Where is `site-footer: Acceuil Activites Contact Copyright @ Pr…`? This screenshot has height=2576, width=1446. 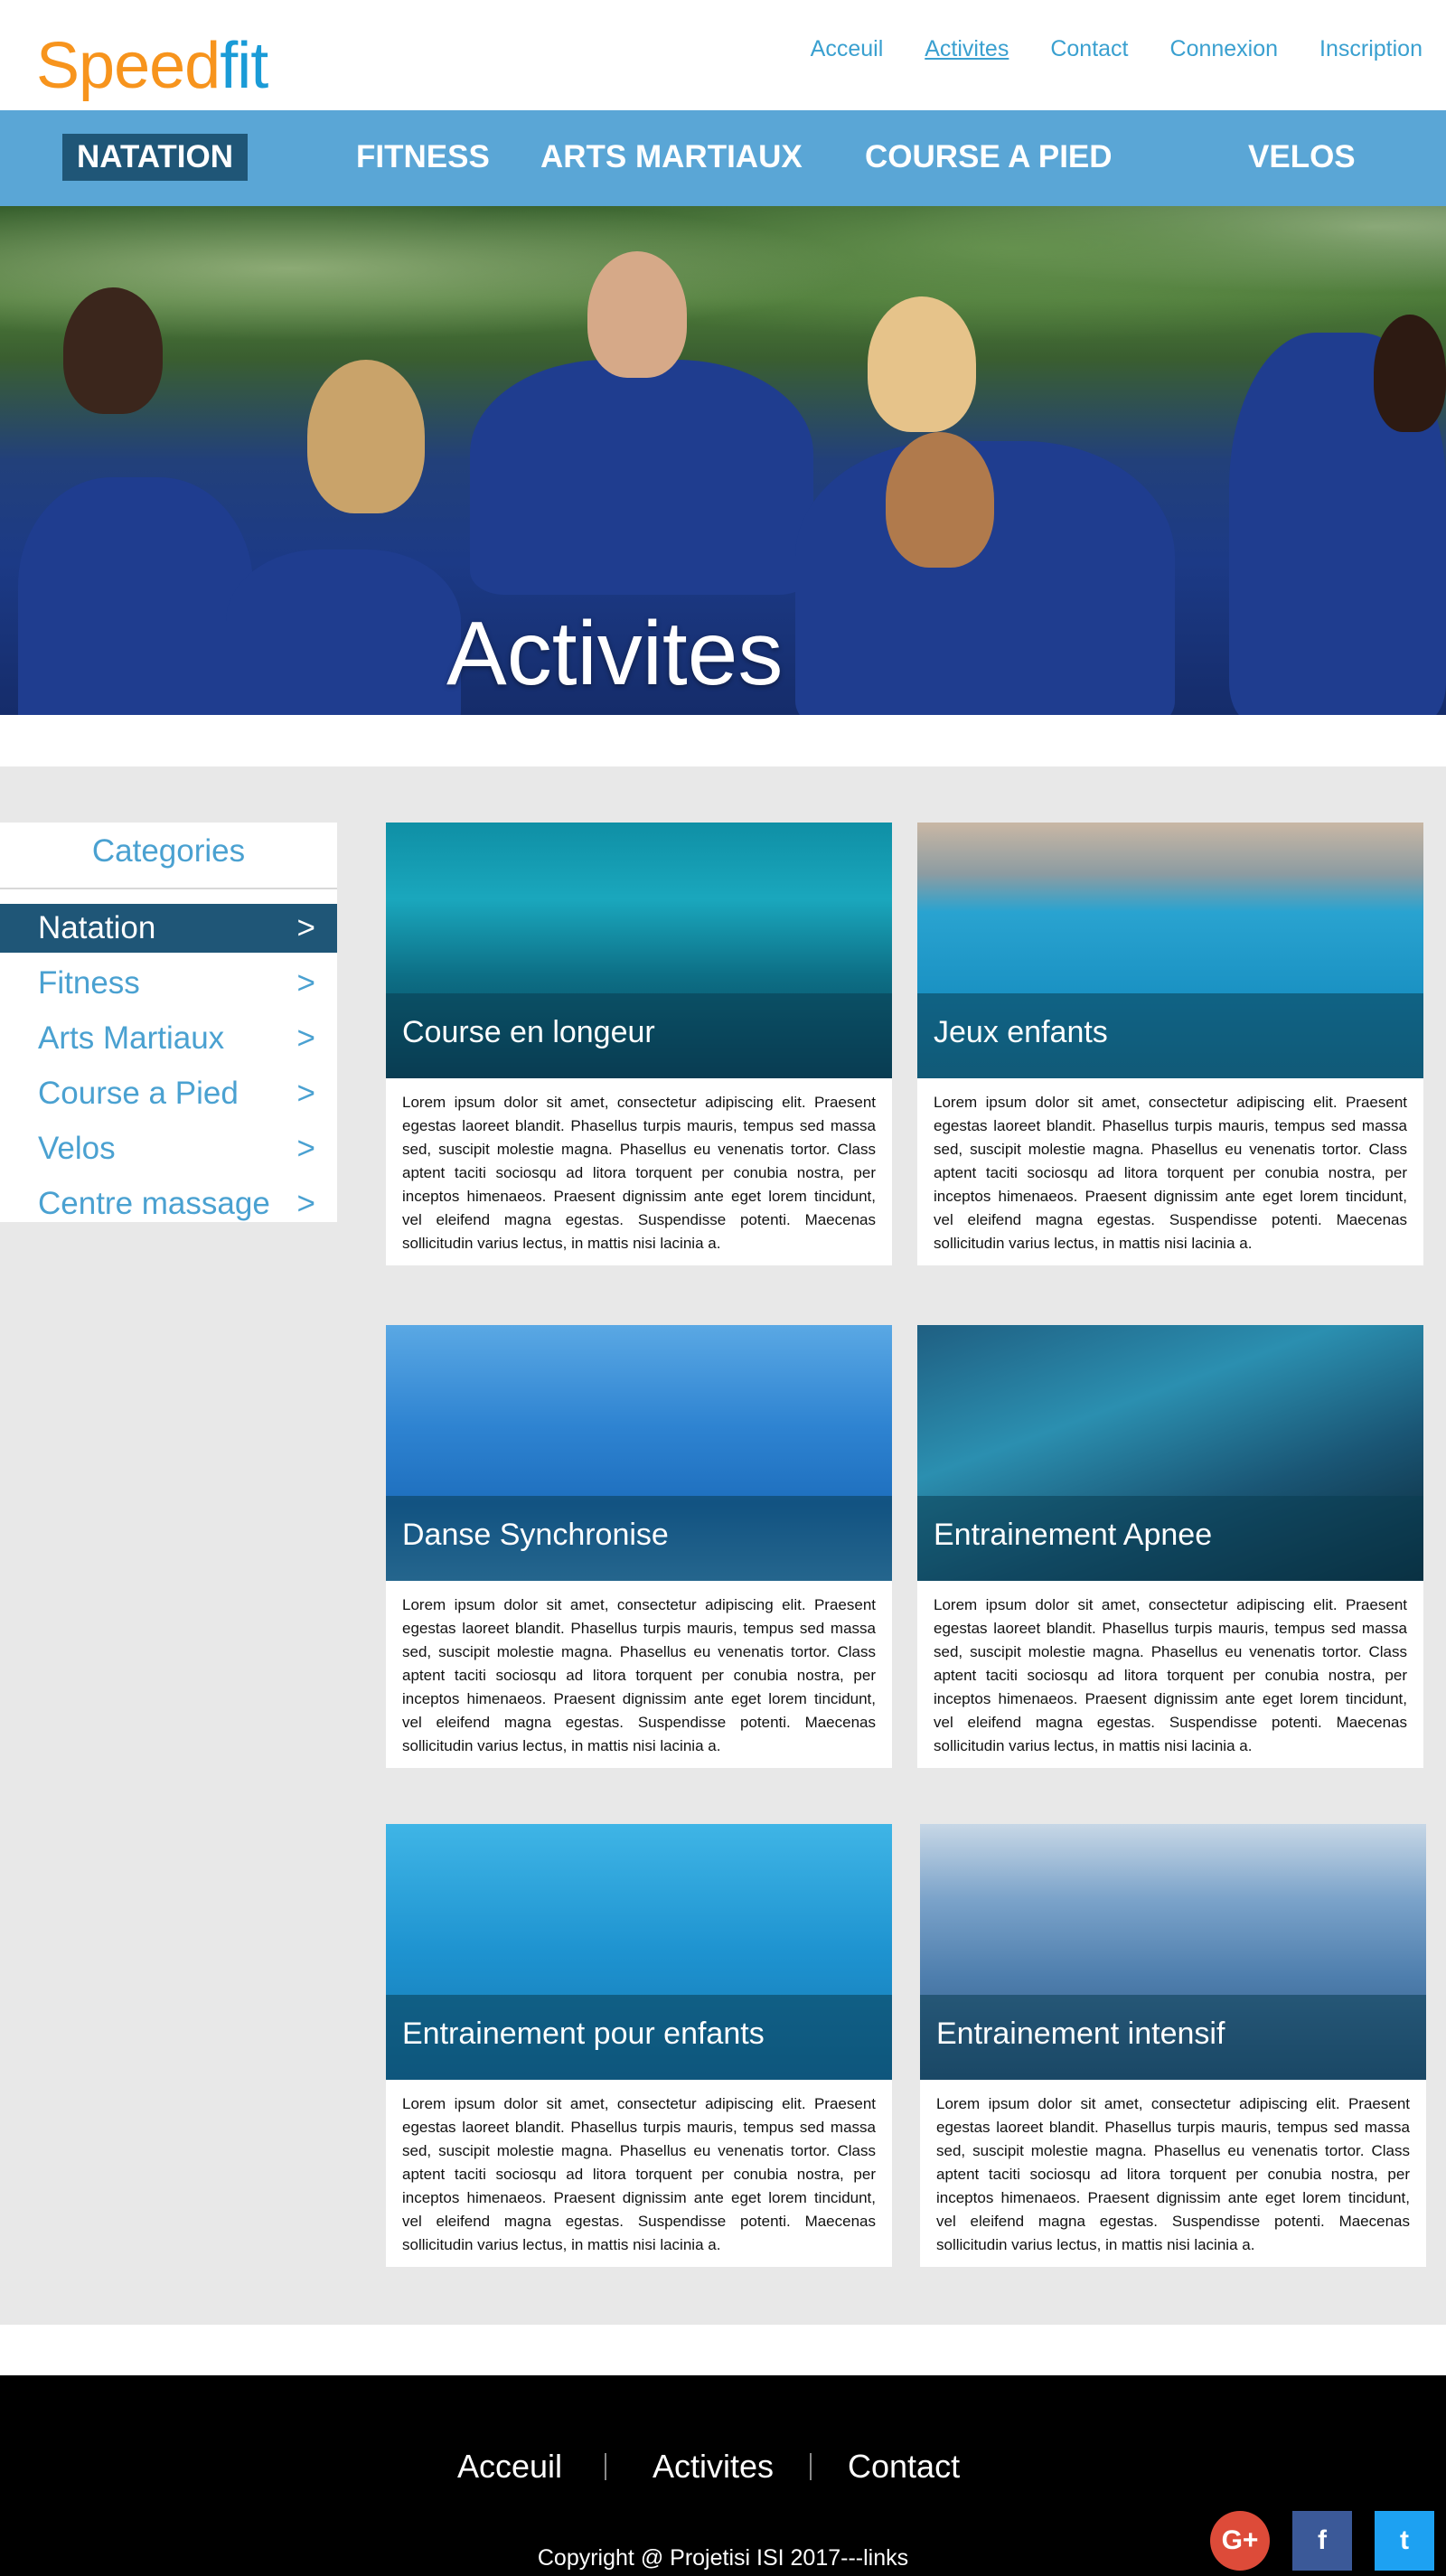
site-footer: Acceuil Activites Contact Copyright @ Pr… is located at coordinates (723, 2476).